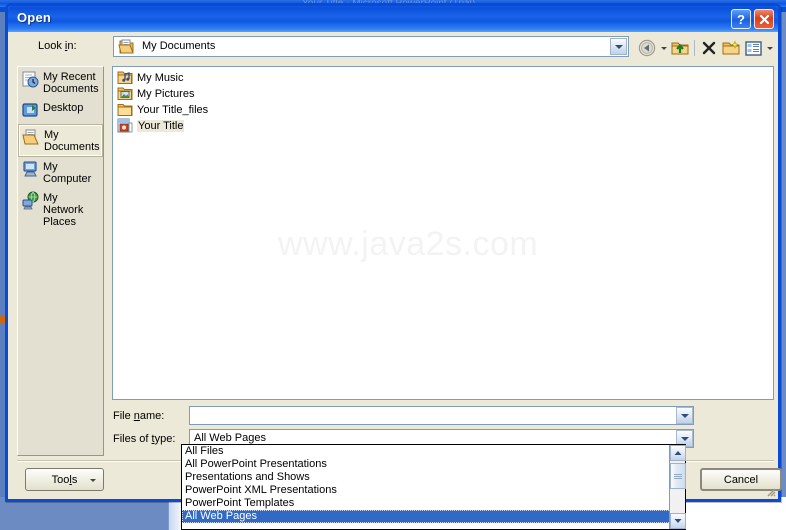 This screenshot has width=786, height=530. I want to click on up-folder-icon, so click(680, 48).